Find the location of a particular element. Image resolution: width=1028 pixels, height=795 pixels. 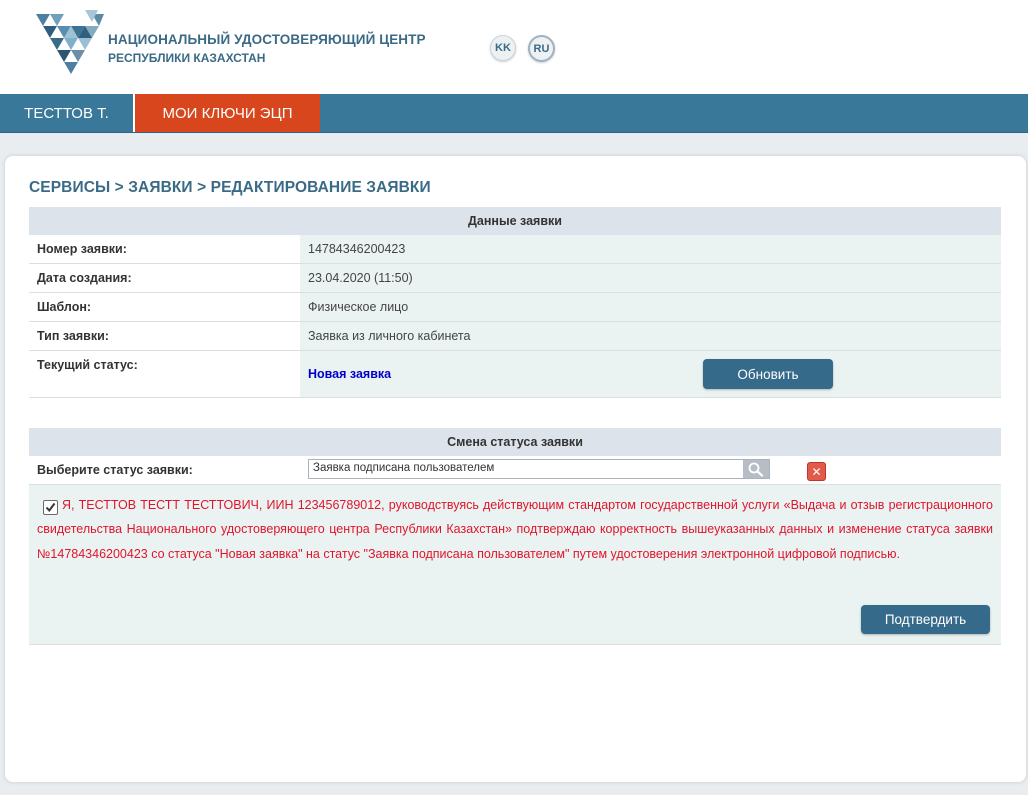

nav-my-keys: МОИ КЛЮЧИ ЭЦП is located at coordinates (227, 113).